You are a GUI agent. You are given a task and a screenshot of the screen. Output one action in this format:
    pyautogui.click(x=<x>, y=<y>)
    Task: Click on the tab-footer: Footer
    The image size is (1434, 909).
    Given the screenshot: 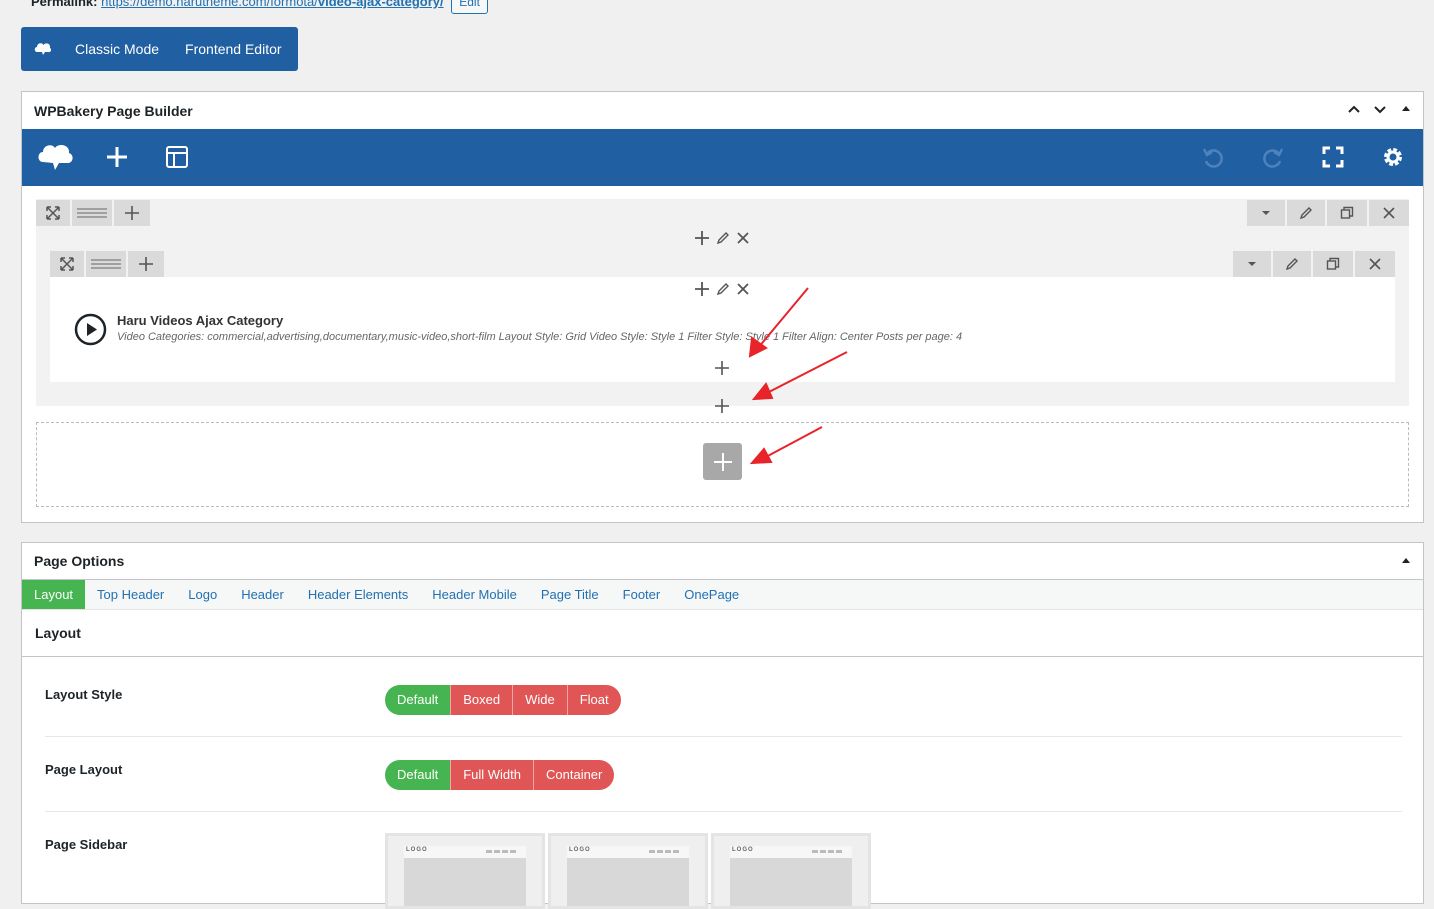 What is the action you would take?
    pyautogui.click(x=642, y=594)
    